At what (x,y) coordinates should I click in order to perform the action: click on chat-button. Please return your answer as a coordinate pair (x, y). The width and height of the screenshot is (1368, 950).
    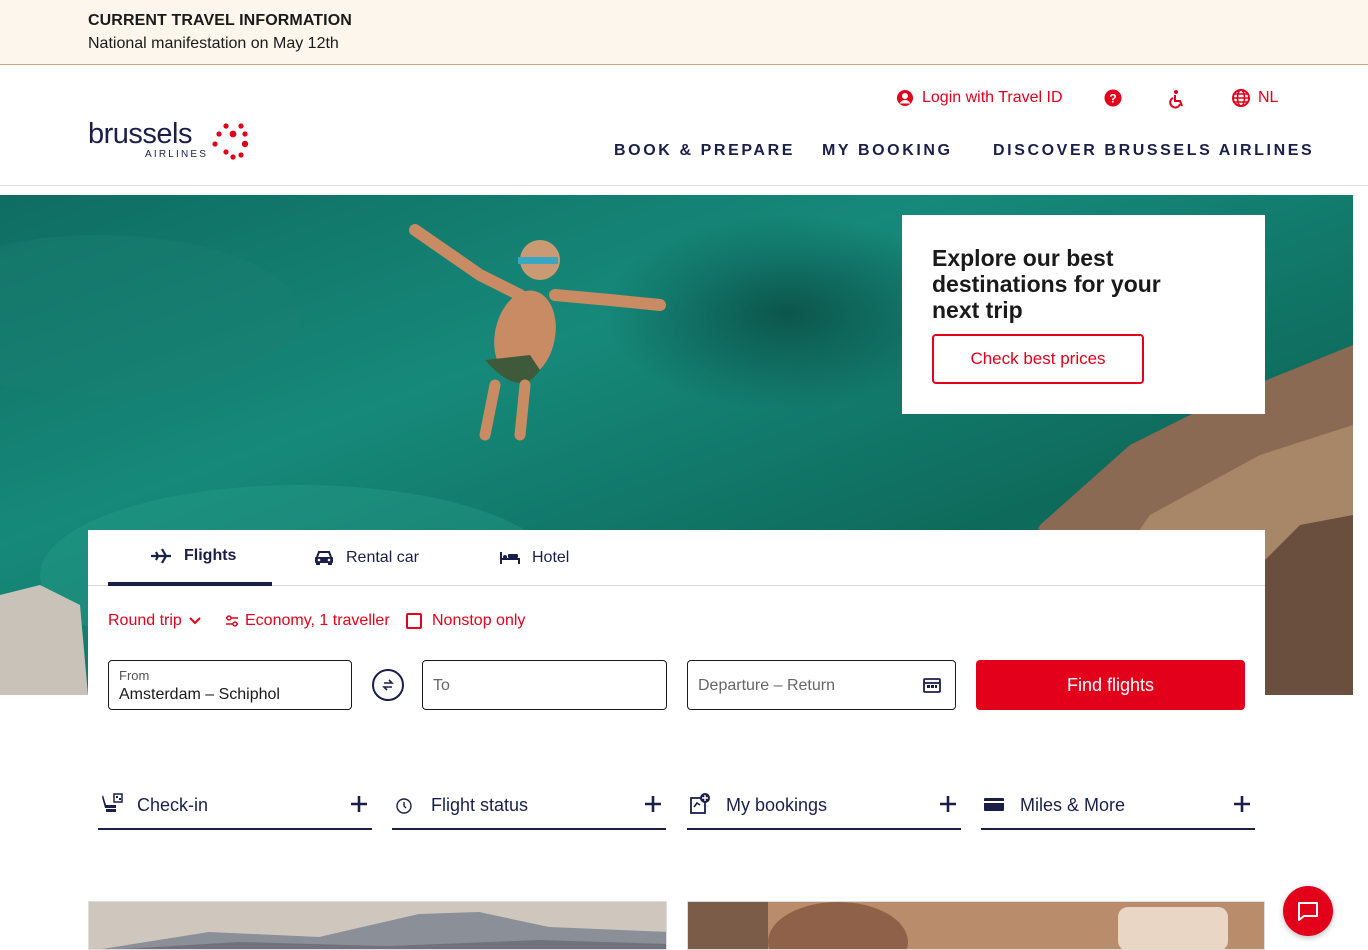
    Looking at the image, I should click on (1308, 911).